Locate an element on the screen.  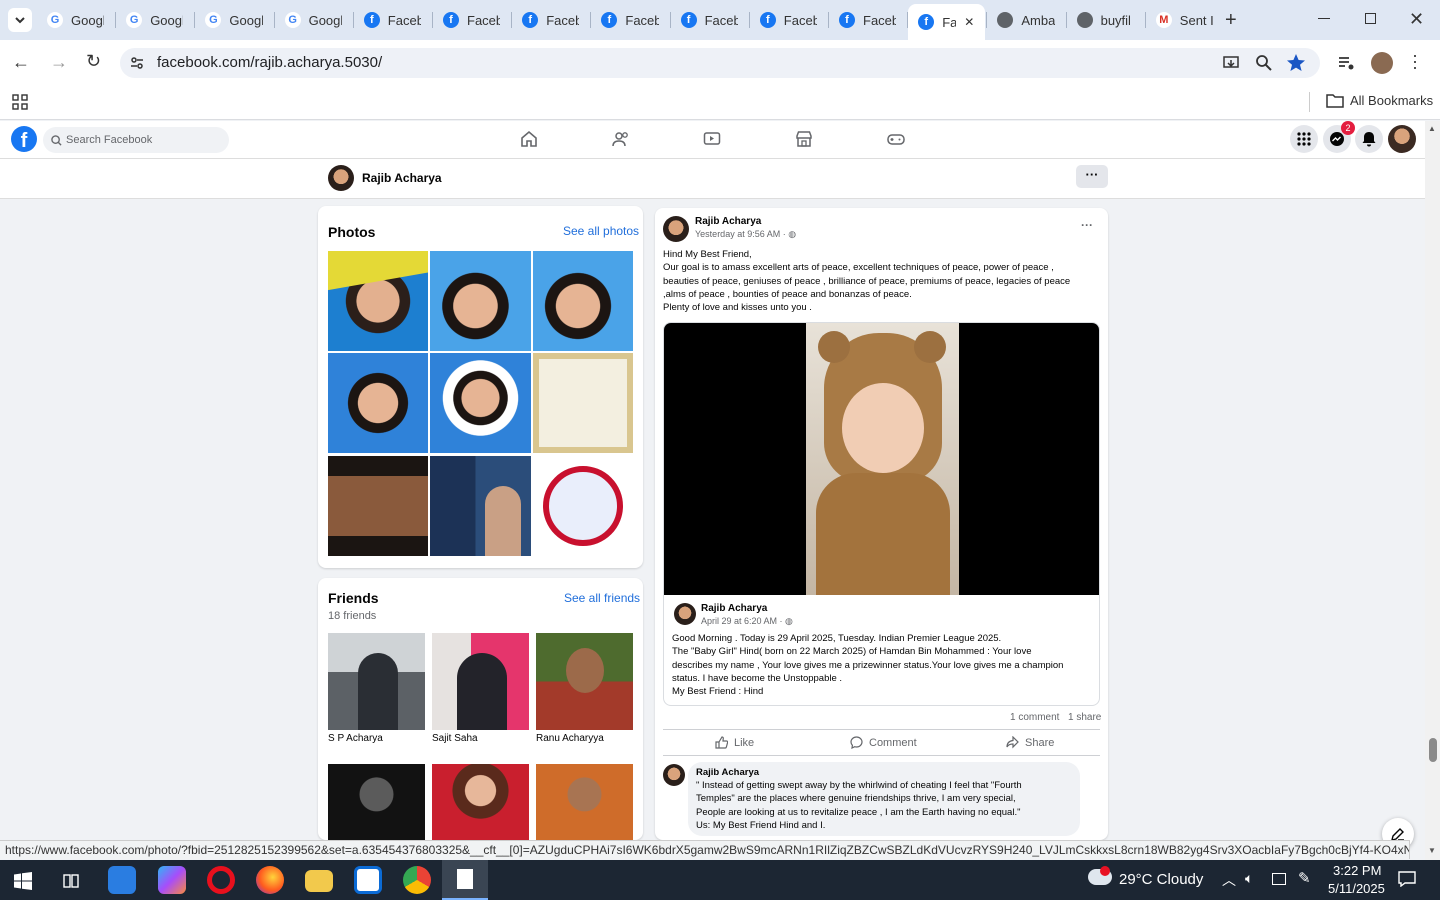
post-time-text: Yesterday at 9:56 AM · is located at coordinates (741, 234).